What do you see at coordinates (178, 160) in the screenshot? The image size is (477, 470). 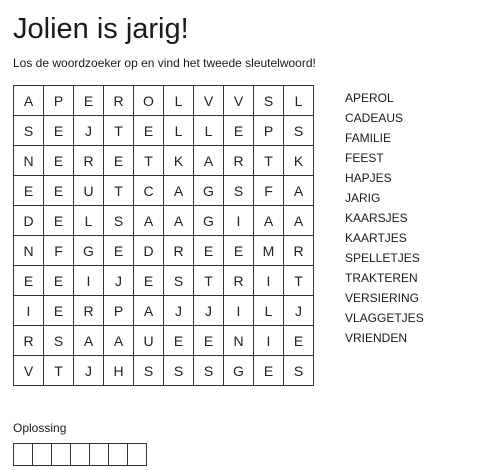 I see `grid-cell: K` at bounding box center [178, 160].